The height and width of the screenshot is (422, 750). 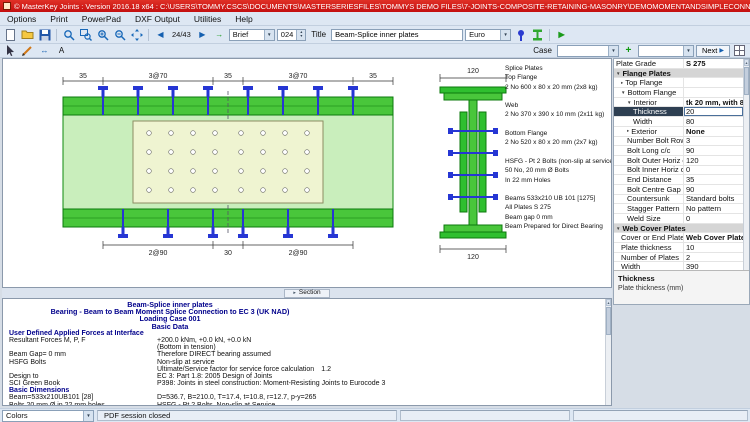 I want to click on save-icon, so click(x=44, y=34).